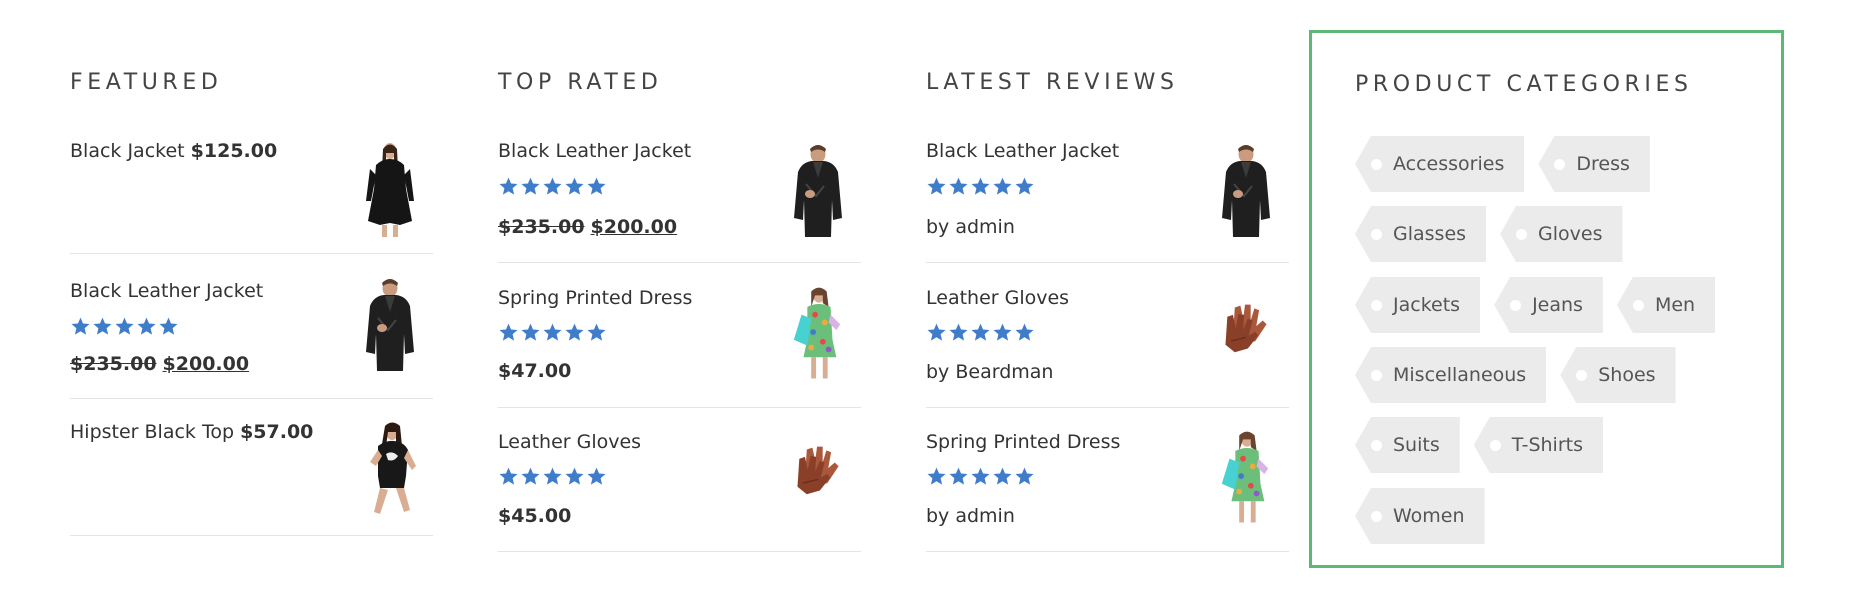 The width and height of the screenshot is (1850, 600). I want to click on category-tag-jackets: Jackets, so click(1418, 305).